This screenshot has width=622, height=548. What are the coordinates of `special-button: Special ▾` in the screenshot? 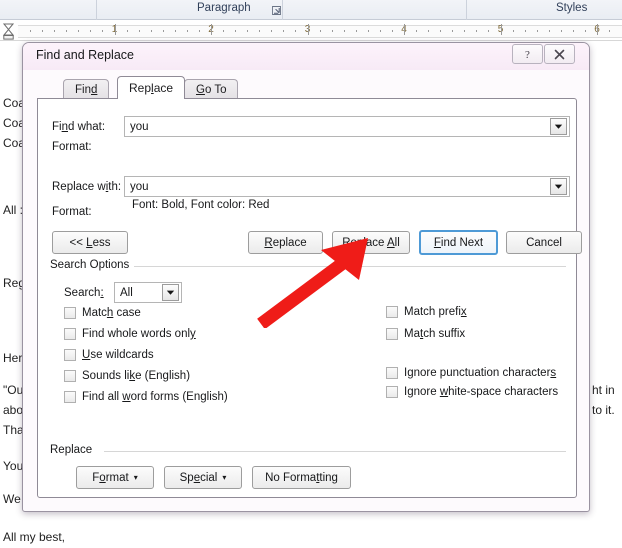 It's located at (203, 477).